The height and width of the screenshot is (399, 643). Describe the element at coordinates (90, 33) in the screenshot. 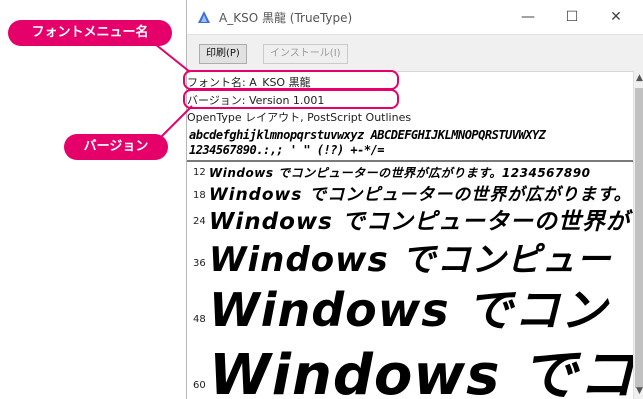

I see `font-menu-name-callout: フォントメニュー名` at that location.